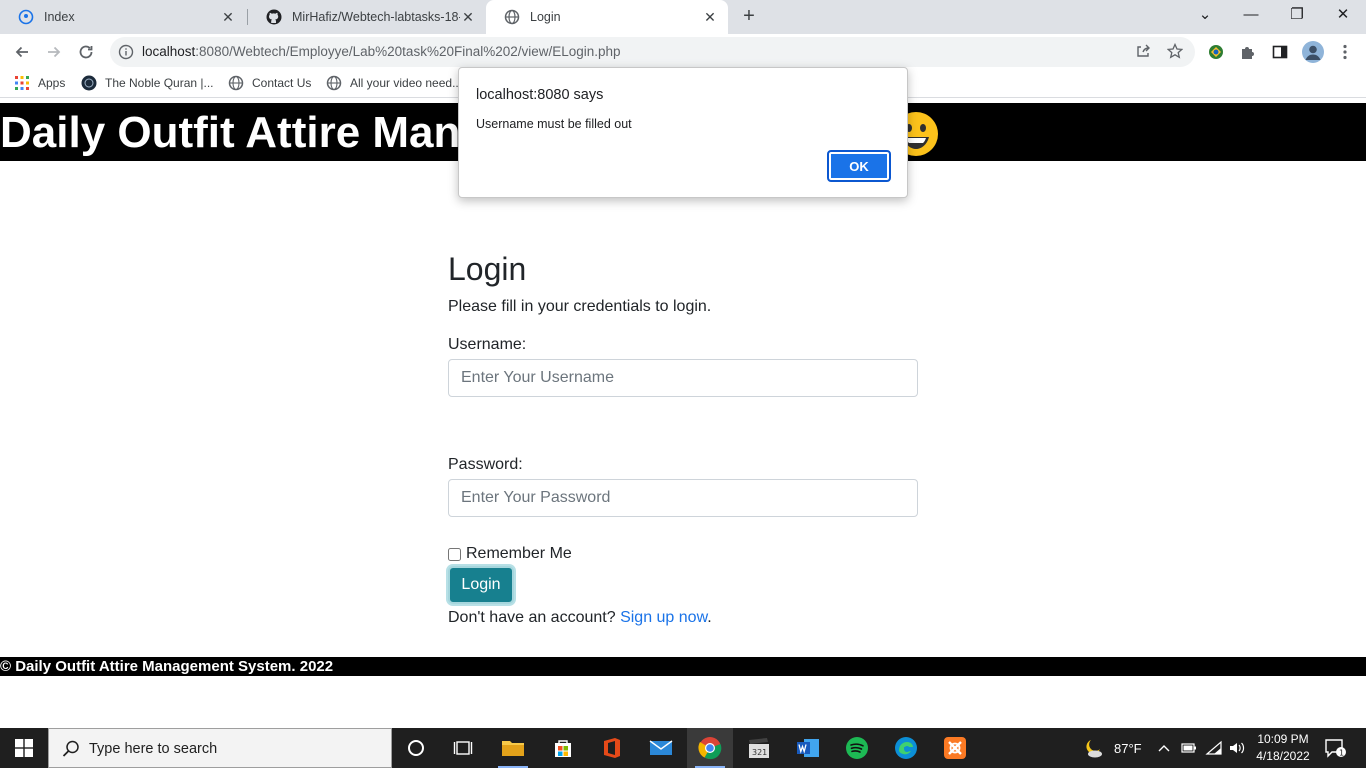 The height and width of the screenshot is (768, 1366). I want to click on close-window-button: ✕, so click(1343, 15).